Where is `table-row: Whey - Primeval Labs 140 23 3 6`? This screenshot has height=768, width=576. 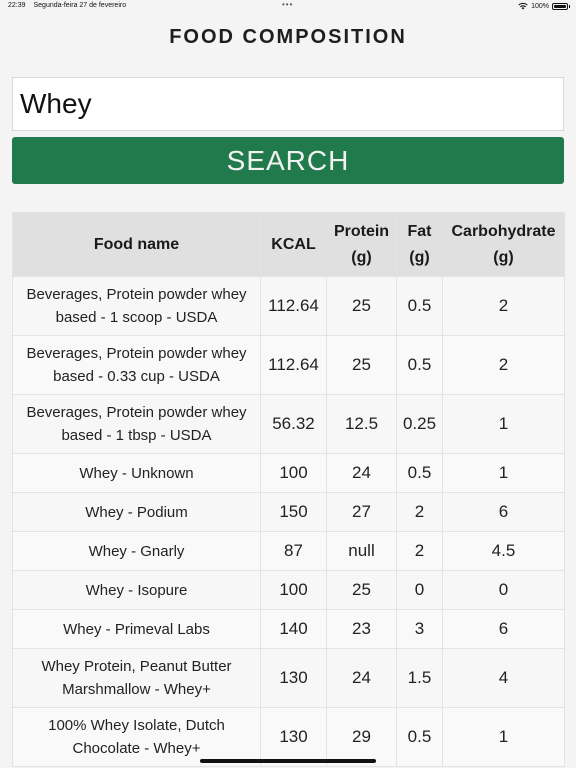 table-row: Whey - Primeval Labs 140 23 3 6 is located at coordinates (288, 629).